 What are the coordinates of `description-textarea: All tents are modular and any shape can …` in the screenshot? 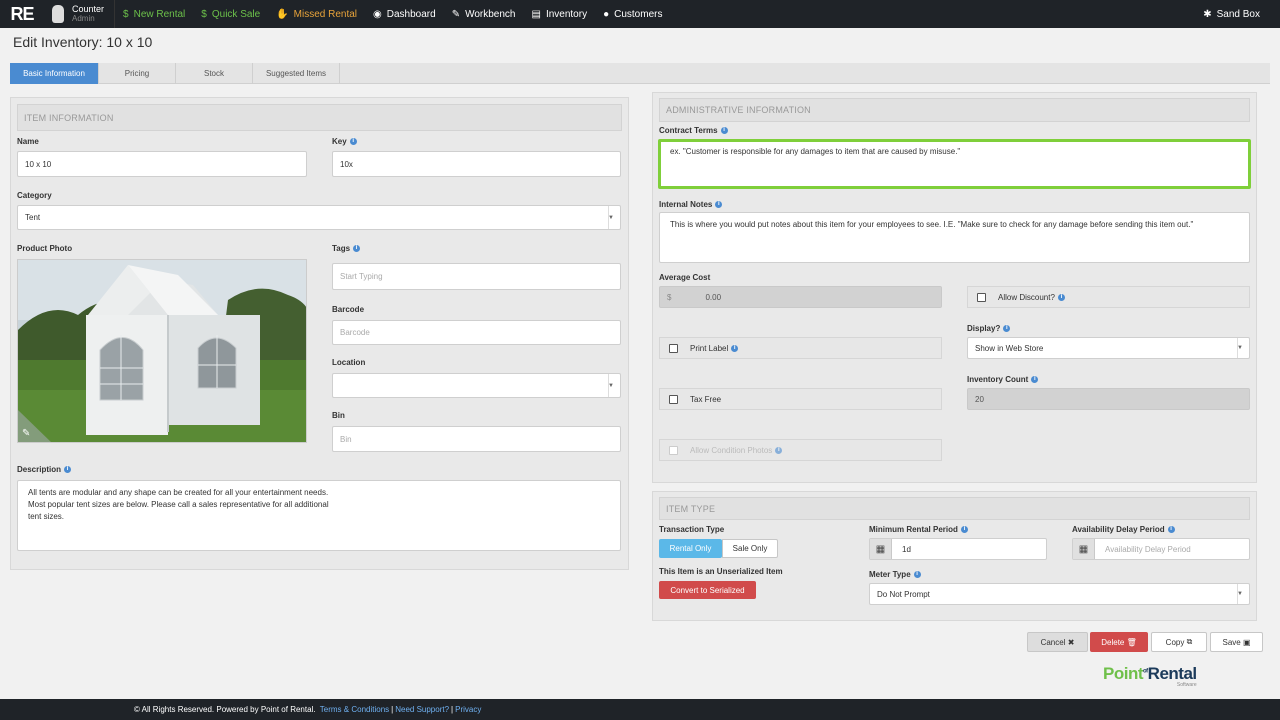 It's located at (319, 515).